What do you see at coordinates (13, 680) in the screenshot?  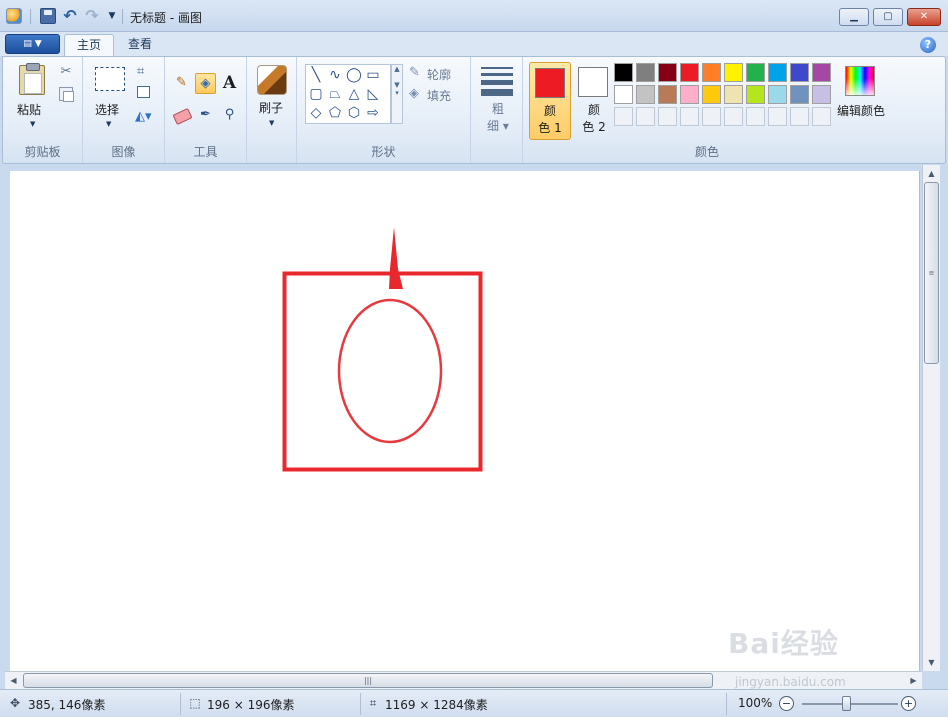 I see `scroll-left-icon: ◀` at bounding box center [13, 680].